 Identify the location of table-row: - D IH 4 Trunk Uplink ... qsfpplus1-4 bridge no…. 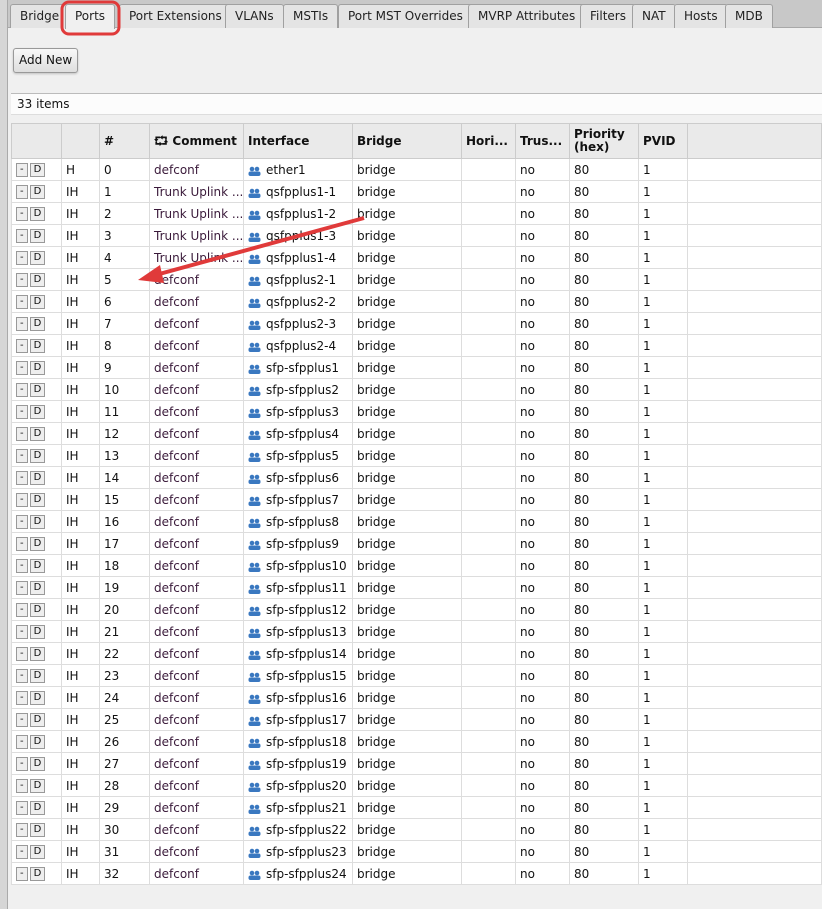
(416, 257).